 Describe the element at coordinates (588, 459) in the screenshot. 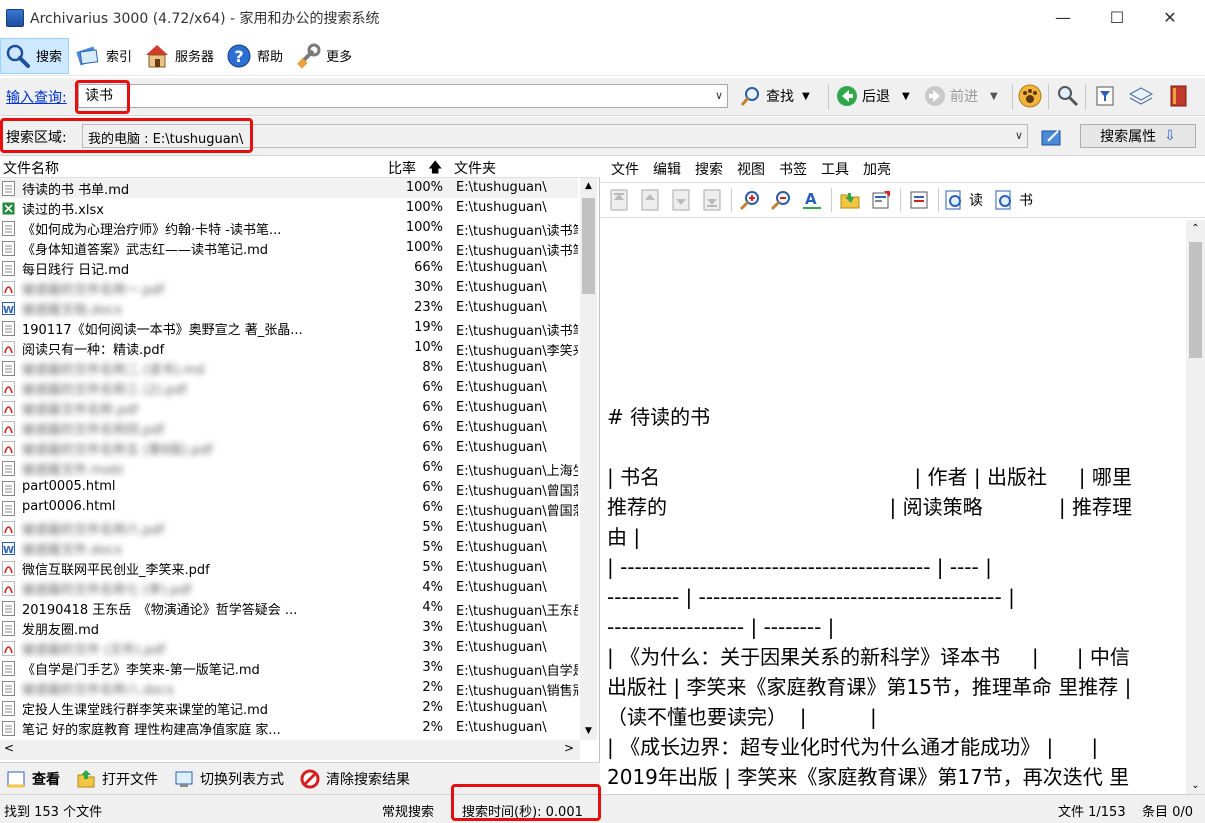

I see `results-vertical-scrollbar: ▲ ▼` at that location.